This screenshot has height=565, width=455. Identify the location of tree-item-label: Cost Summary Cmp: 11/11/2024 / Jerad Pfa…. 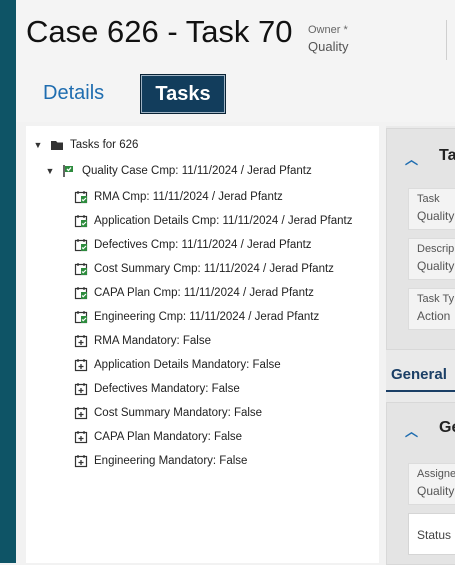
(214, 269).